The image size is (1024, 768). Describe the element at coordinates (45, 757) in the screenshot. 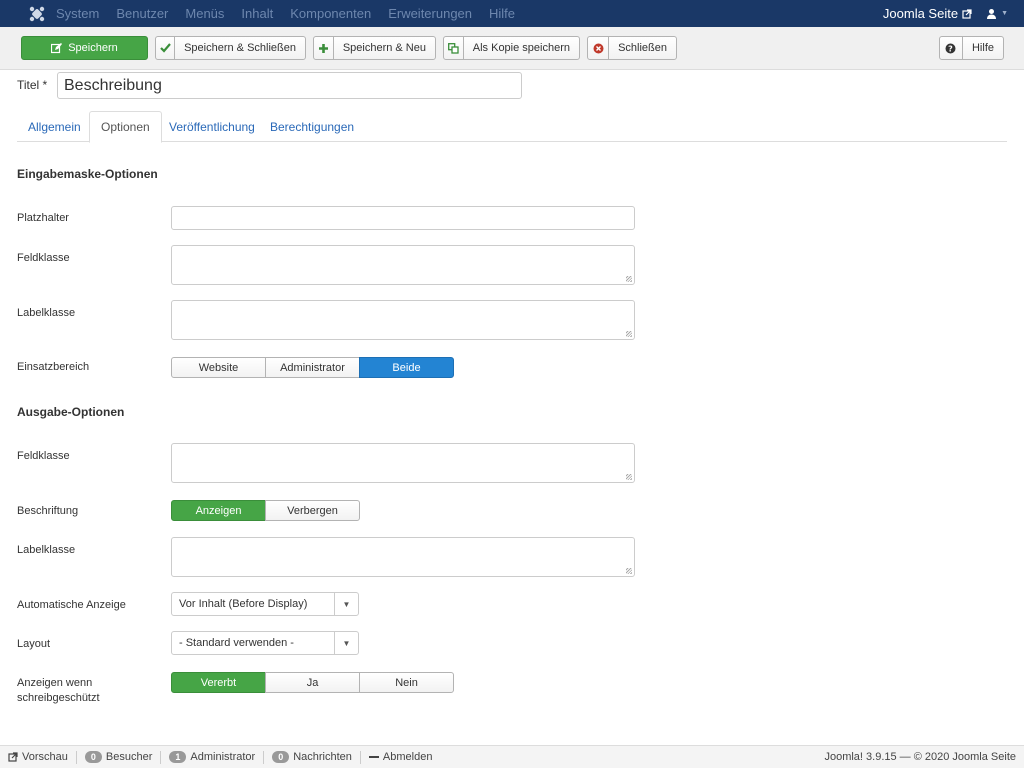

I see `preview-label: Vorschau` at that location.